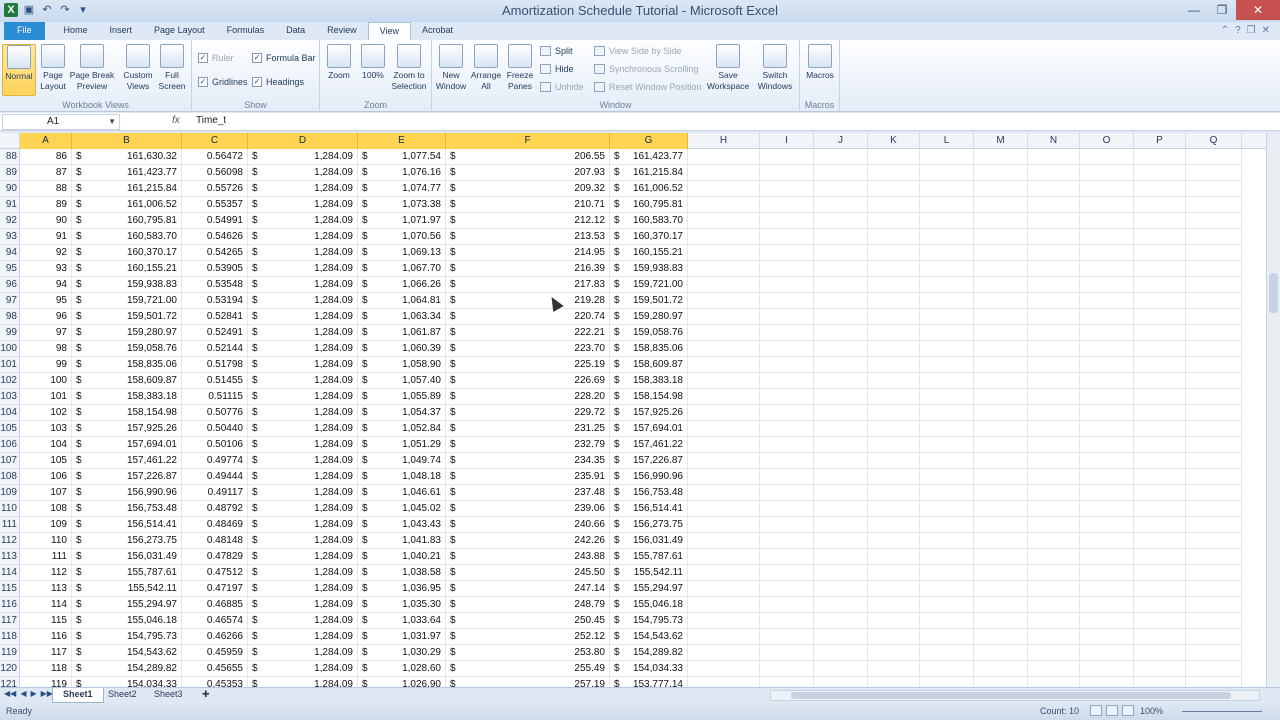 This screenshot has width=1280, height=720. What do you see at coordinates (215, 669) in the screenshot?
I see `cell-c: 0.45655` at bounding box center [215, 669].